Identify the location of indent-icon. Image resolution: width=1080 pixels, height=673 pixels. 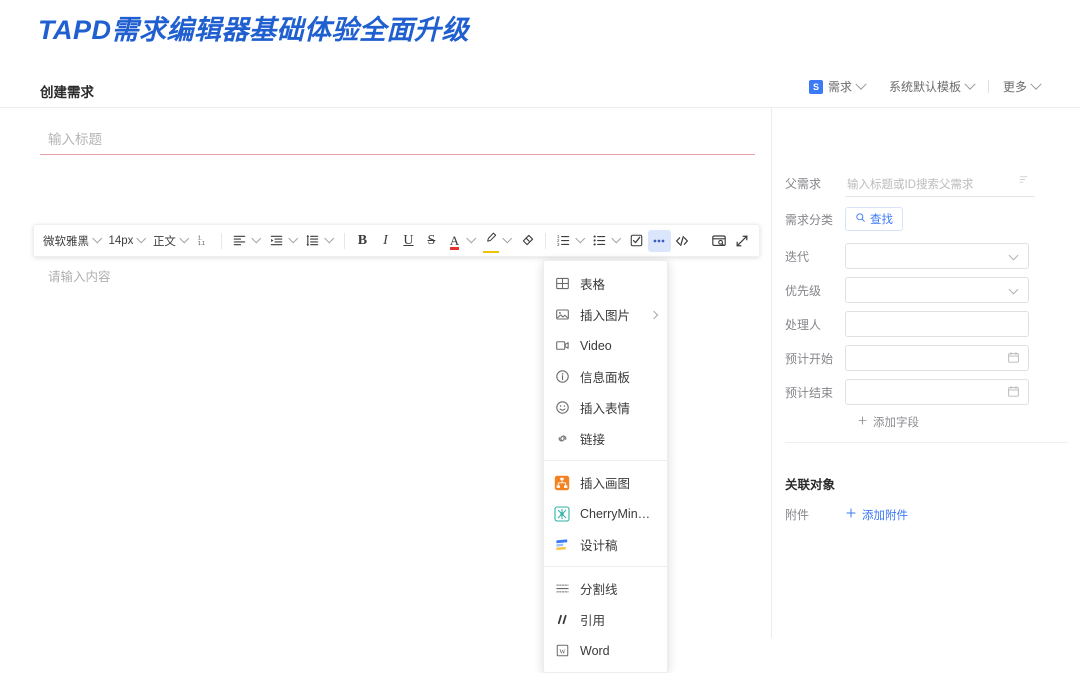
(276, 241).